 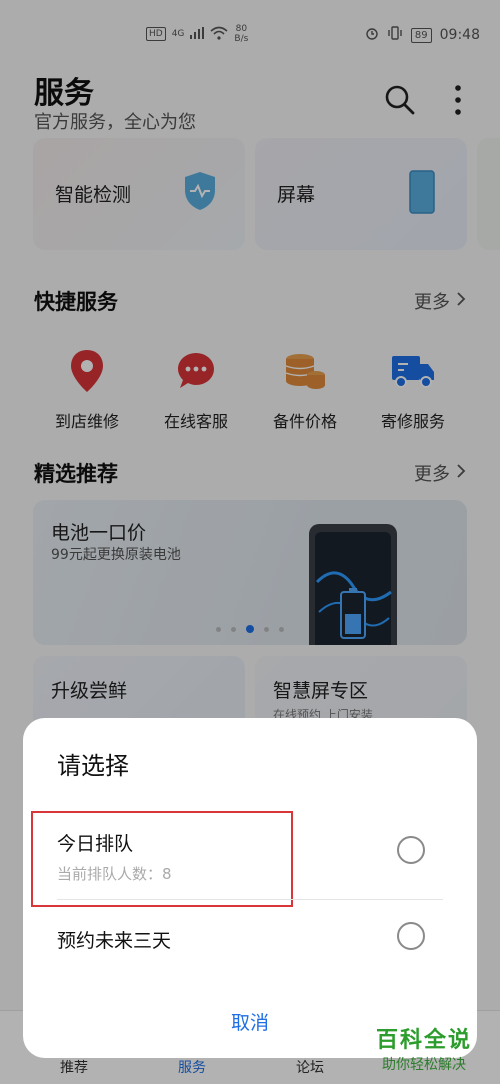 What do you see at coordinates (162, 859) in the screenshot?
I see `red-highlight-box` at bounding box center [162, 859].